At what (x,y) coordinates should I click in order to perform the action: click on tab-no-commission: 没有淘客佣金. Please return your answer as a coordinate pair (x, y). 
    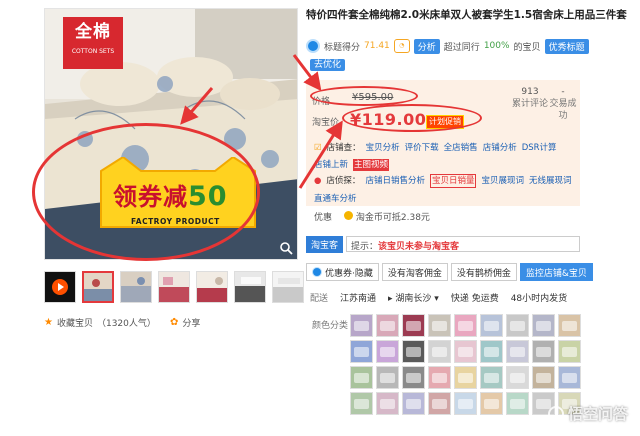
    Looking at the image, I should click on (414, 272).